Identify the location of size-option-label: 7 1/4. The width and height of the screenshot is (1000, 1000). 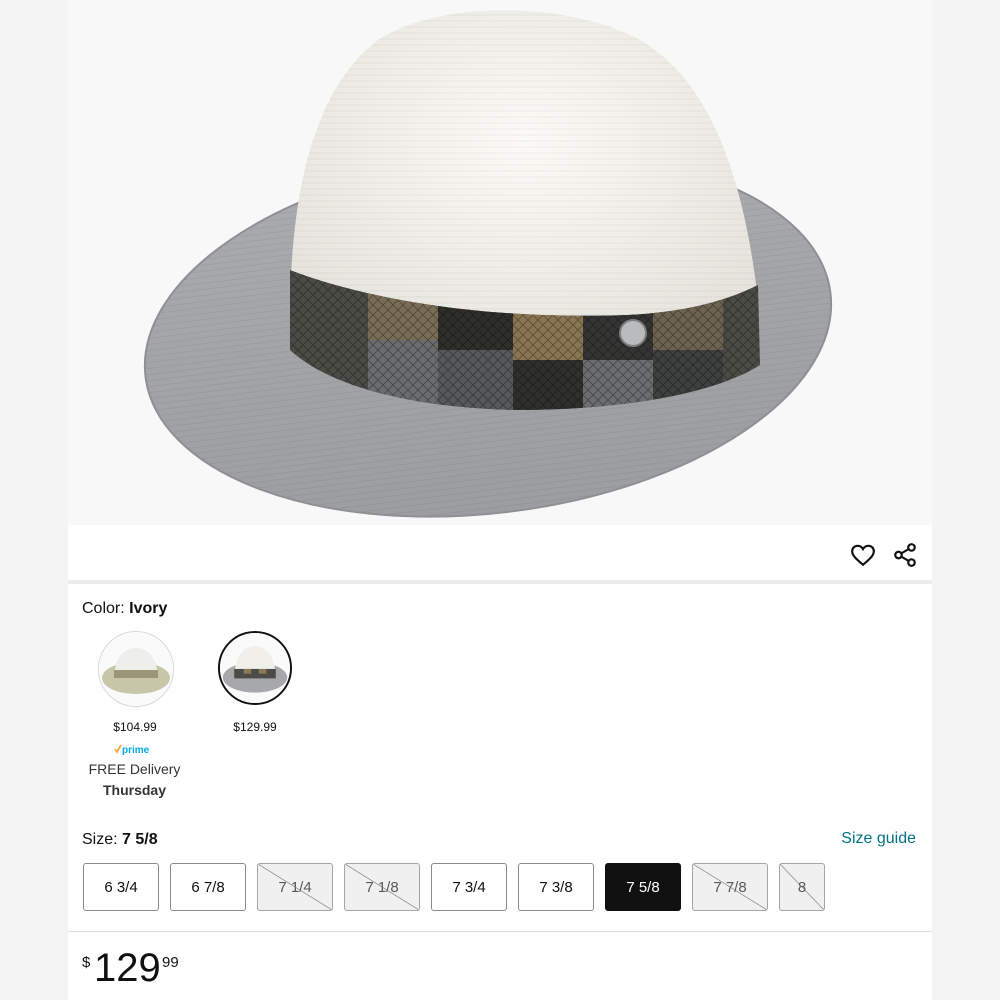
(295, 887).